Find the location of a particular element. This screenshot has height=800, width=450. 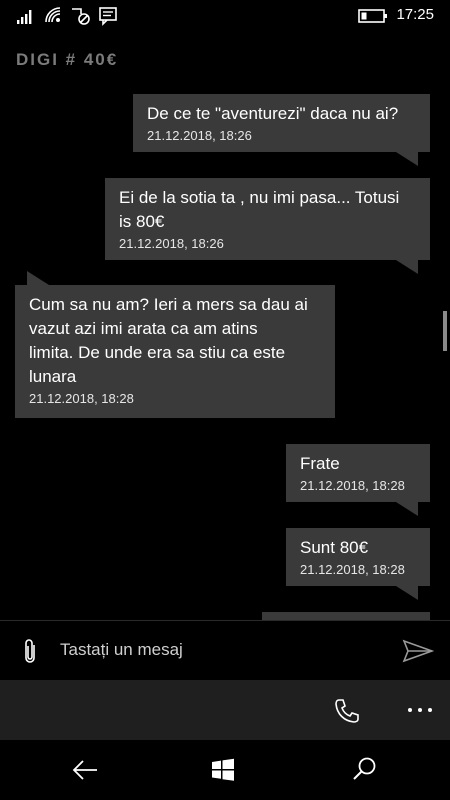

navigation-bar is located at coordinates (225, 770).